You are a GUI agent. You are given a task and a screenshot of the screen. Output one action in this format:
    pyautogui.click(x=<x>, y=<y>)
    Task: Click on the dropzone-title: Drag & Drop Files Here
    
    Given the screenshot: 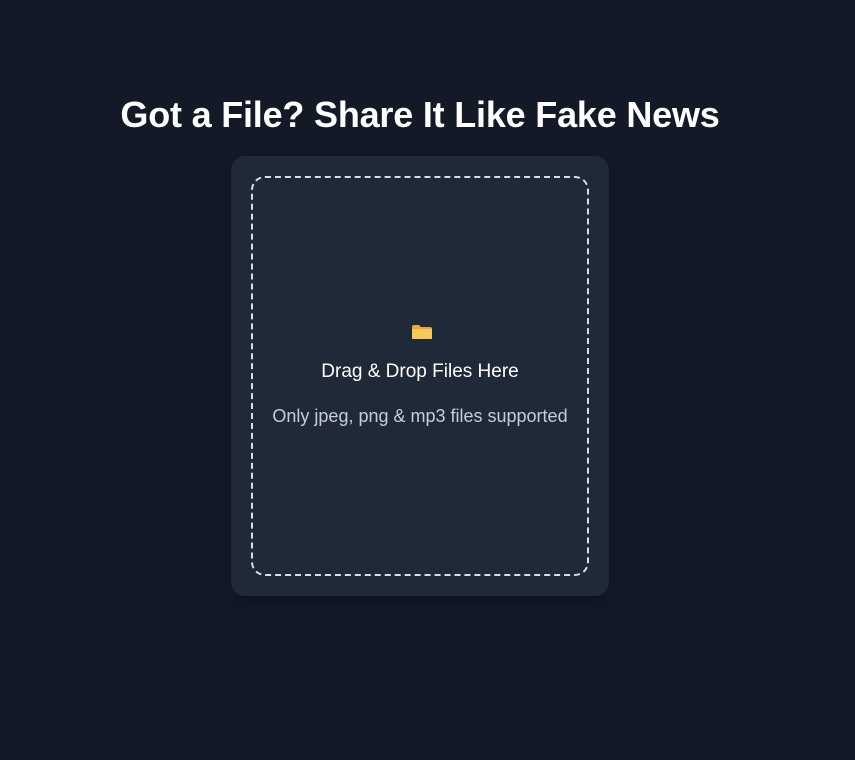 What is the action you would take?
    pyautogui.click(x=420, y=371)
    